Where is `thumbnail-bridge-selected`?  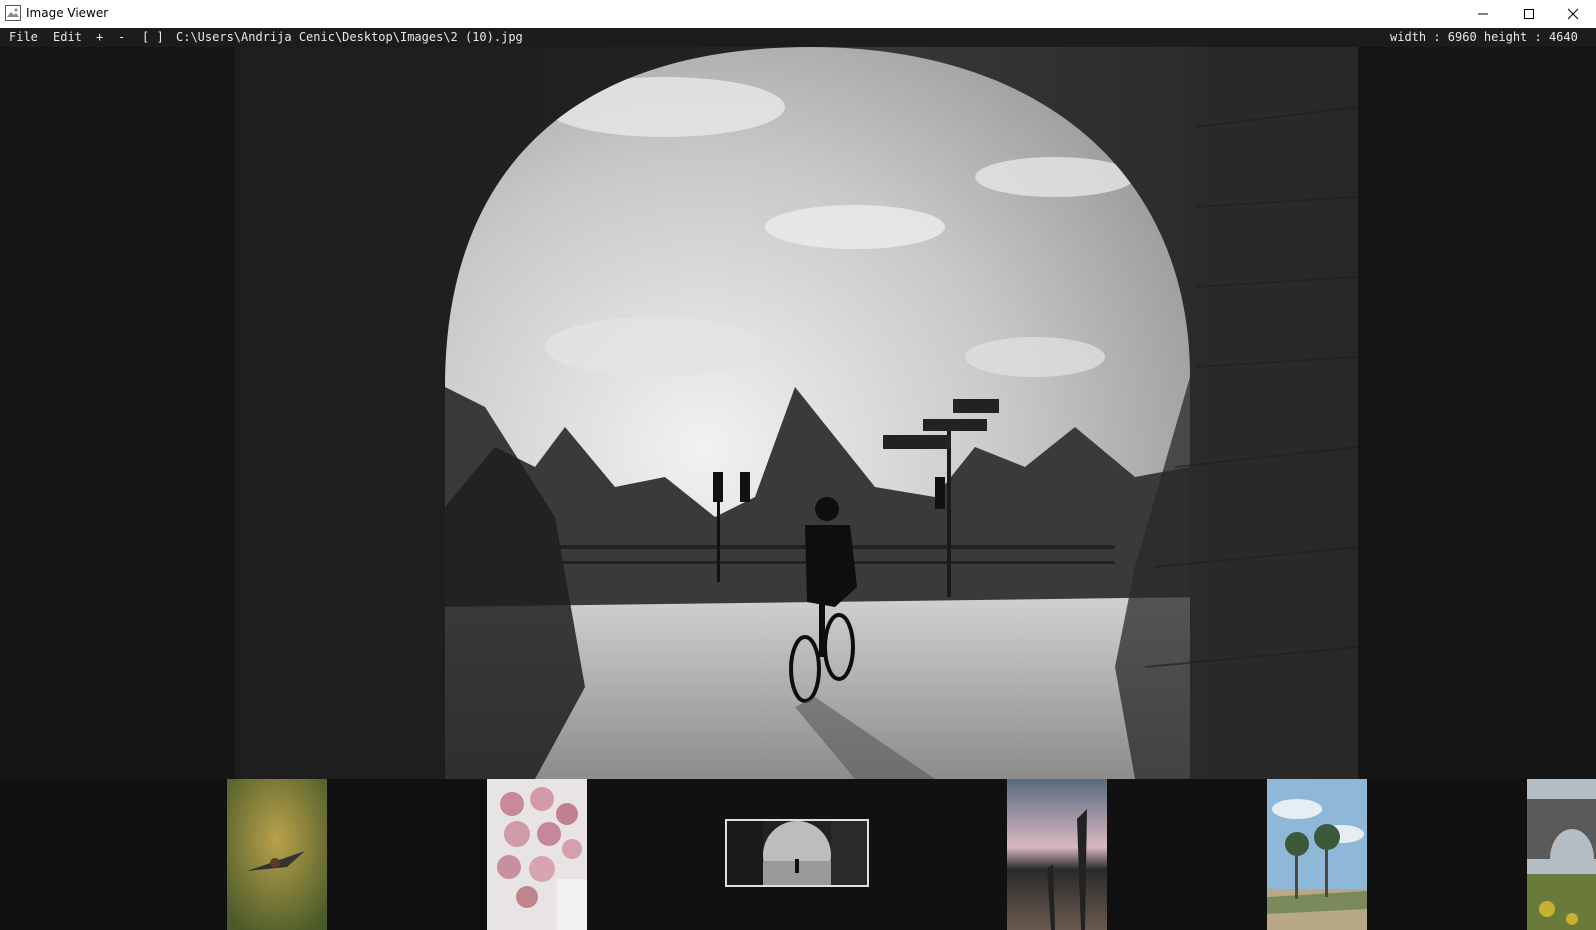 thumbnail-bridge-selected is located at coordinates (797, 853).